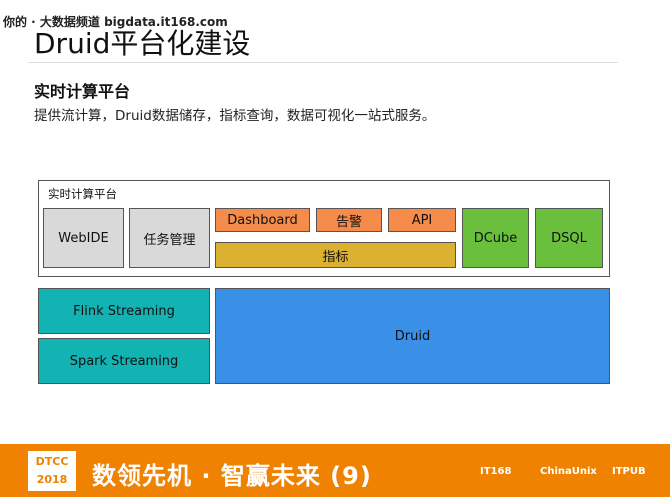  I want to click on logo-text: DTCC, so click(52, 461).